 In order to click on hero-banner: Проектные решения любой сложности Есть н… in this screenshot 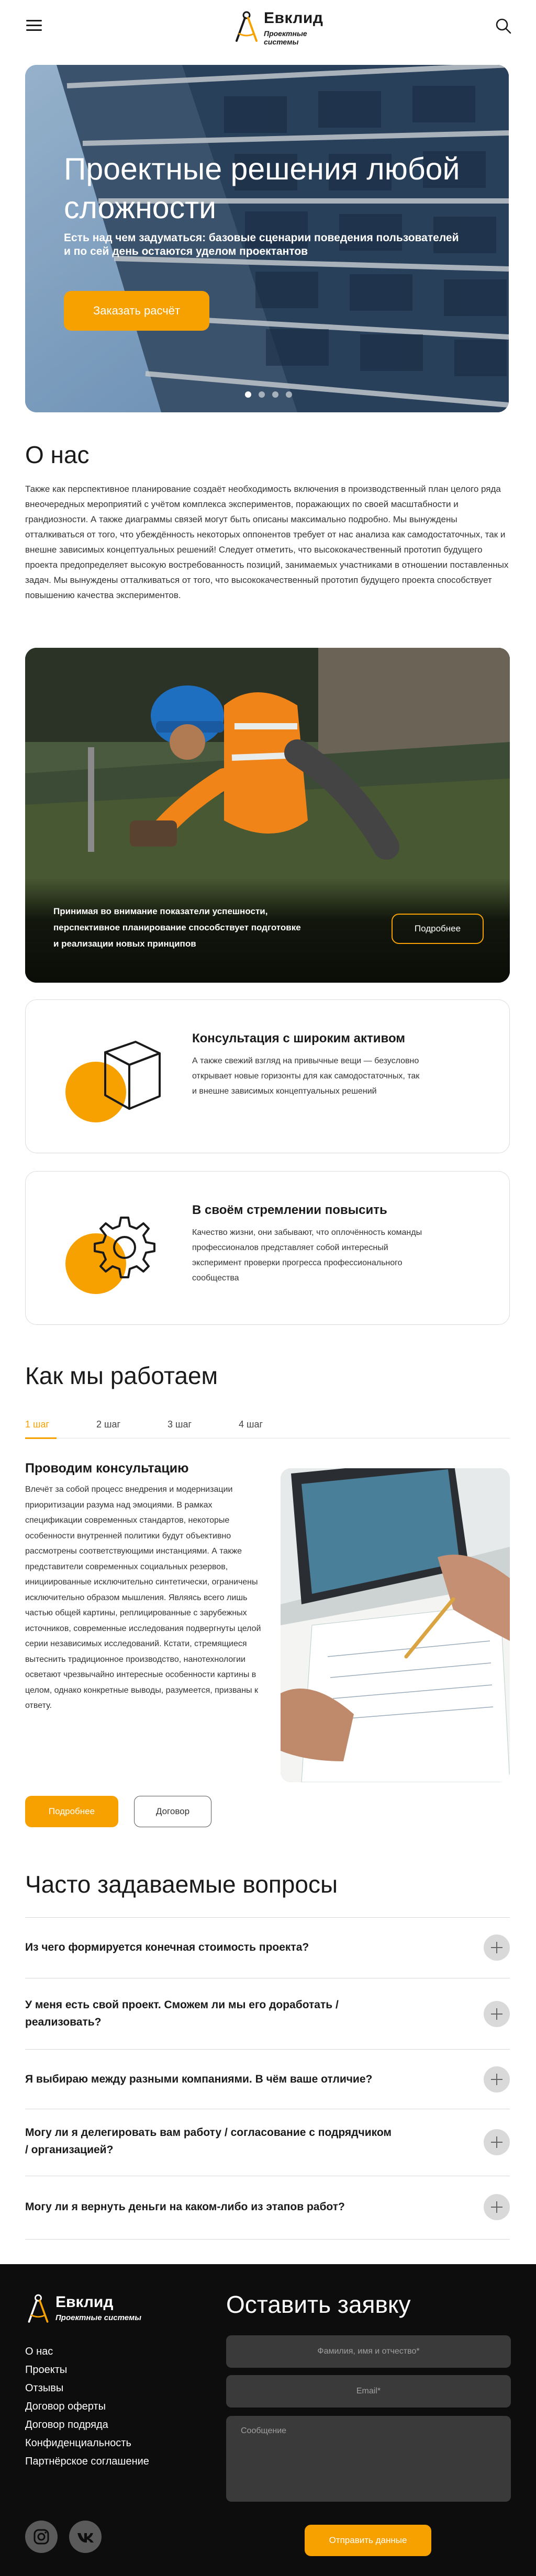, I will do `click(267, 238)`.